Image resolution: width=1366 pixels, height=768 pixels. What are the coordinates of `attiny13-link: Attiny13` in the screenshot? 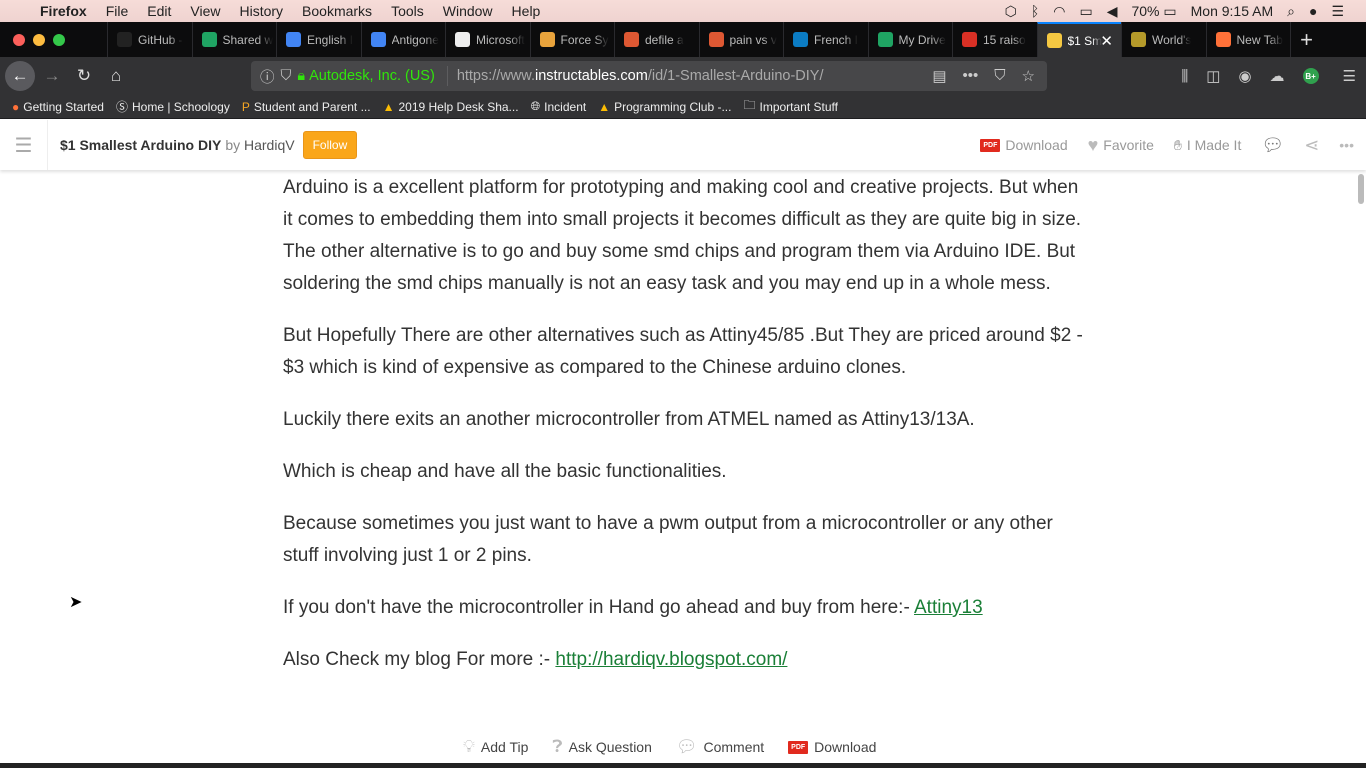 It's located at (948, 607).